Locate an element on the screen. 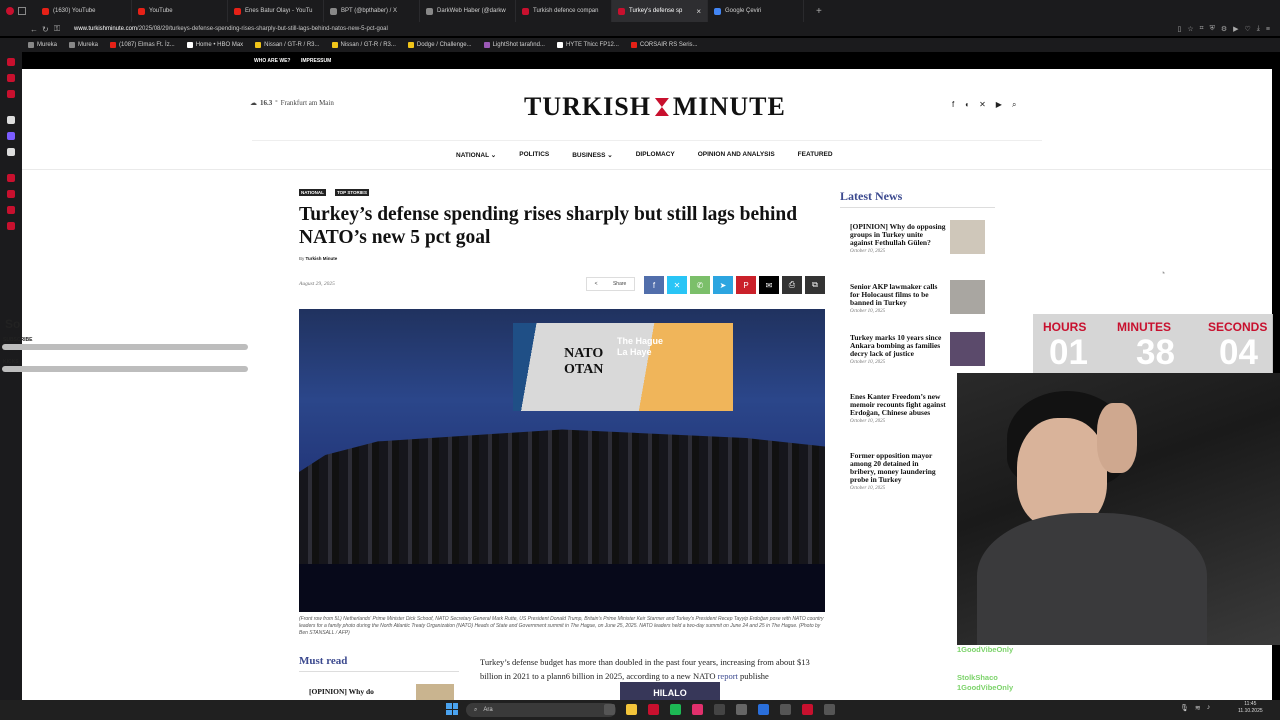 This screenshot has height=720, width=1280. nav-diplomacy: DIPLOMACY is located at coordinates (655, 155).